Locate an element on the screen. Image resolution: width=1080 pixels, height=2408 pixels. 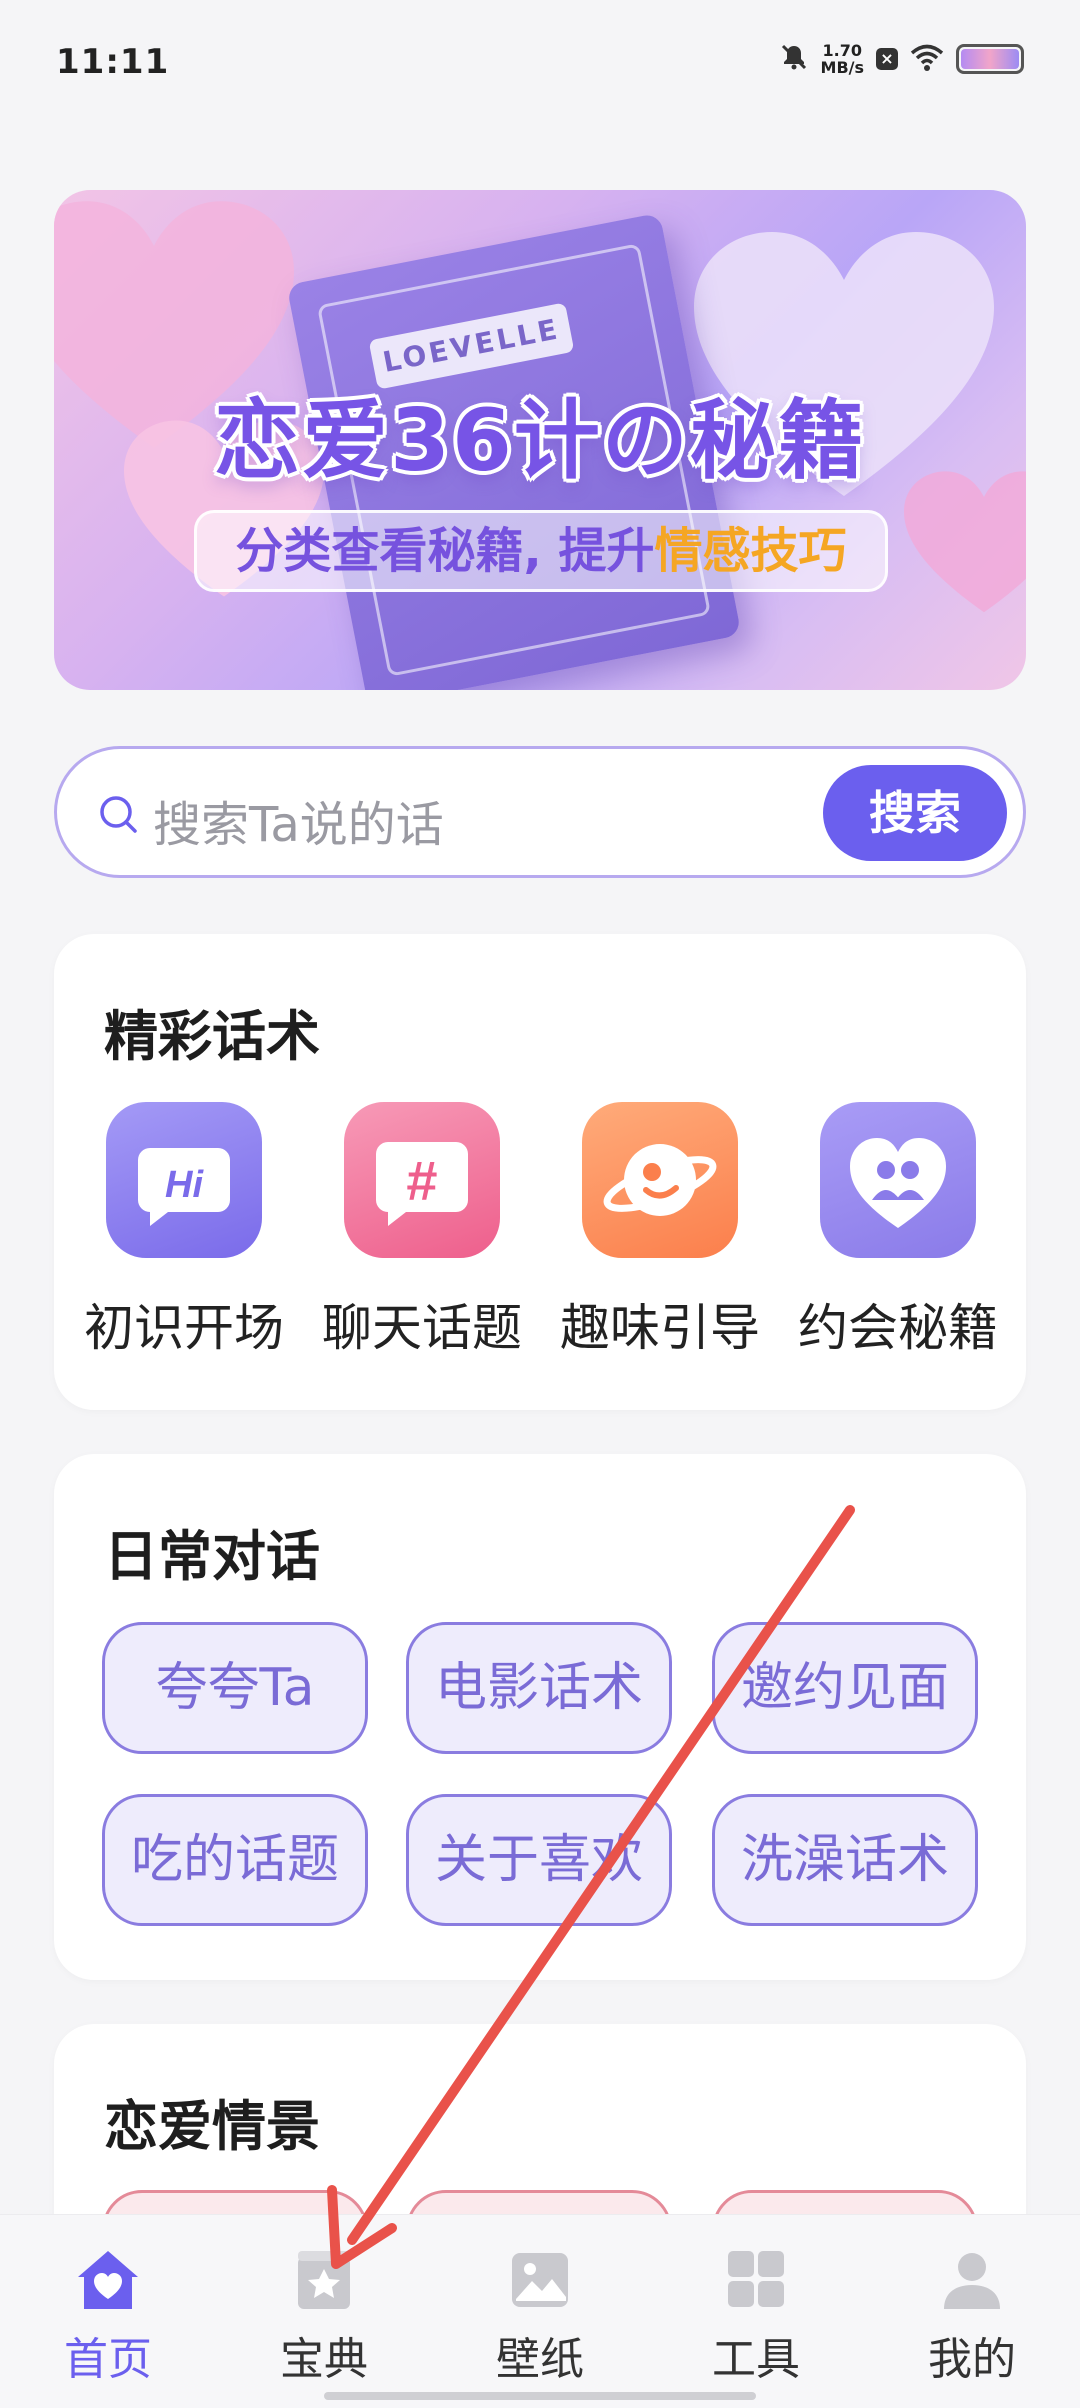
nav-item-tools: 工具 is located at coordinates (756, 2318).